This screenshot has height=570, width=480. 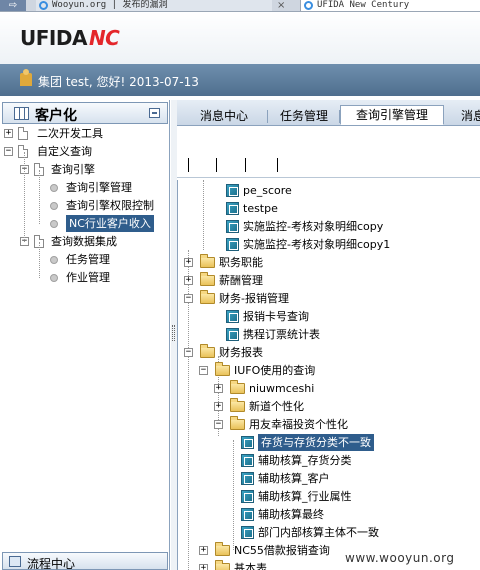 What do you see at coordinates (241, 352) in the screenshot?
I see `tree-node-label: 财务报表` at bounding box center [241, 352].